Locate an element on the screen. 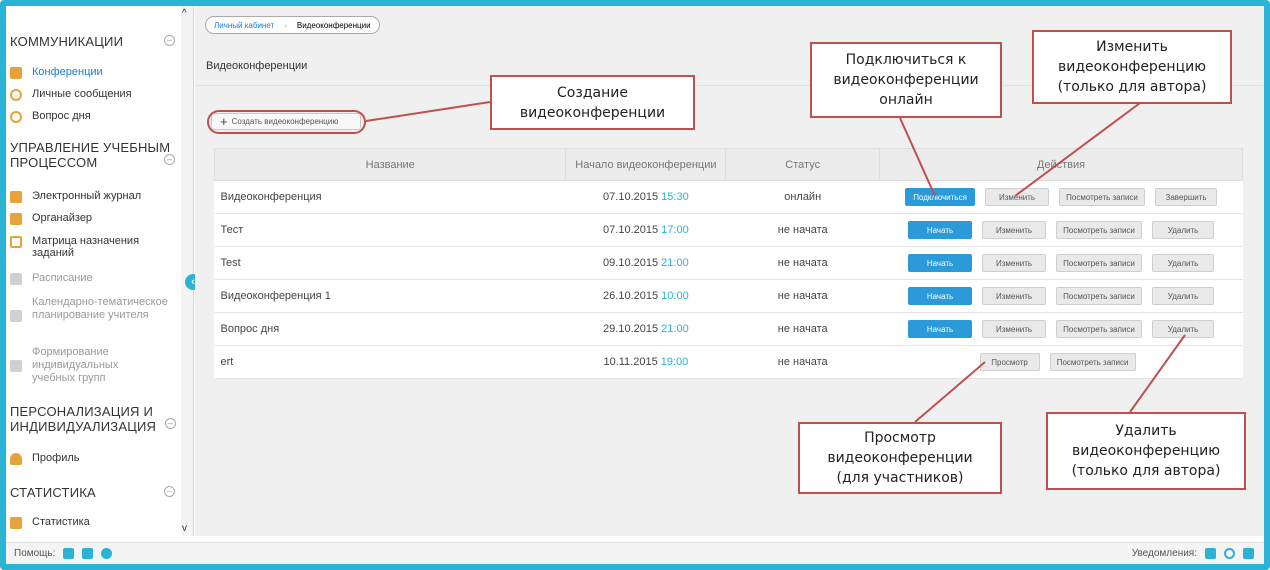 This screenshot has height=570, width=1270. sidebar-item-label: Расписание is located at coordinates (62, 278).